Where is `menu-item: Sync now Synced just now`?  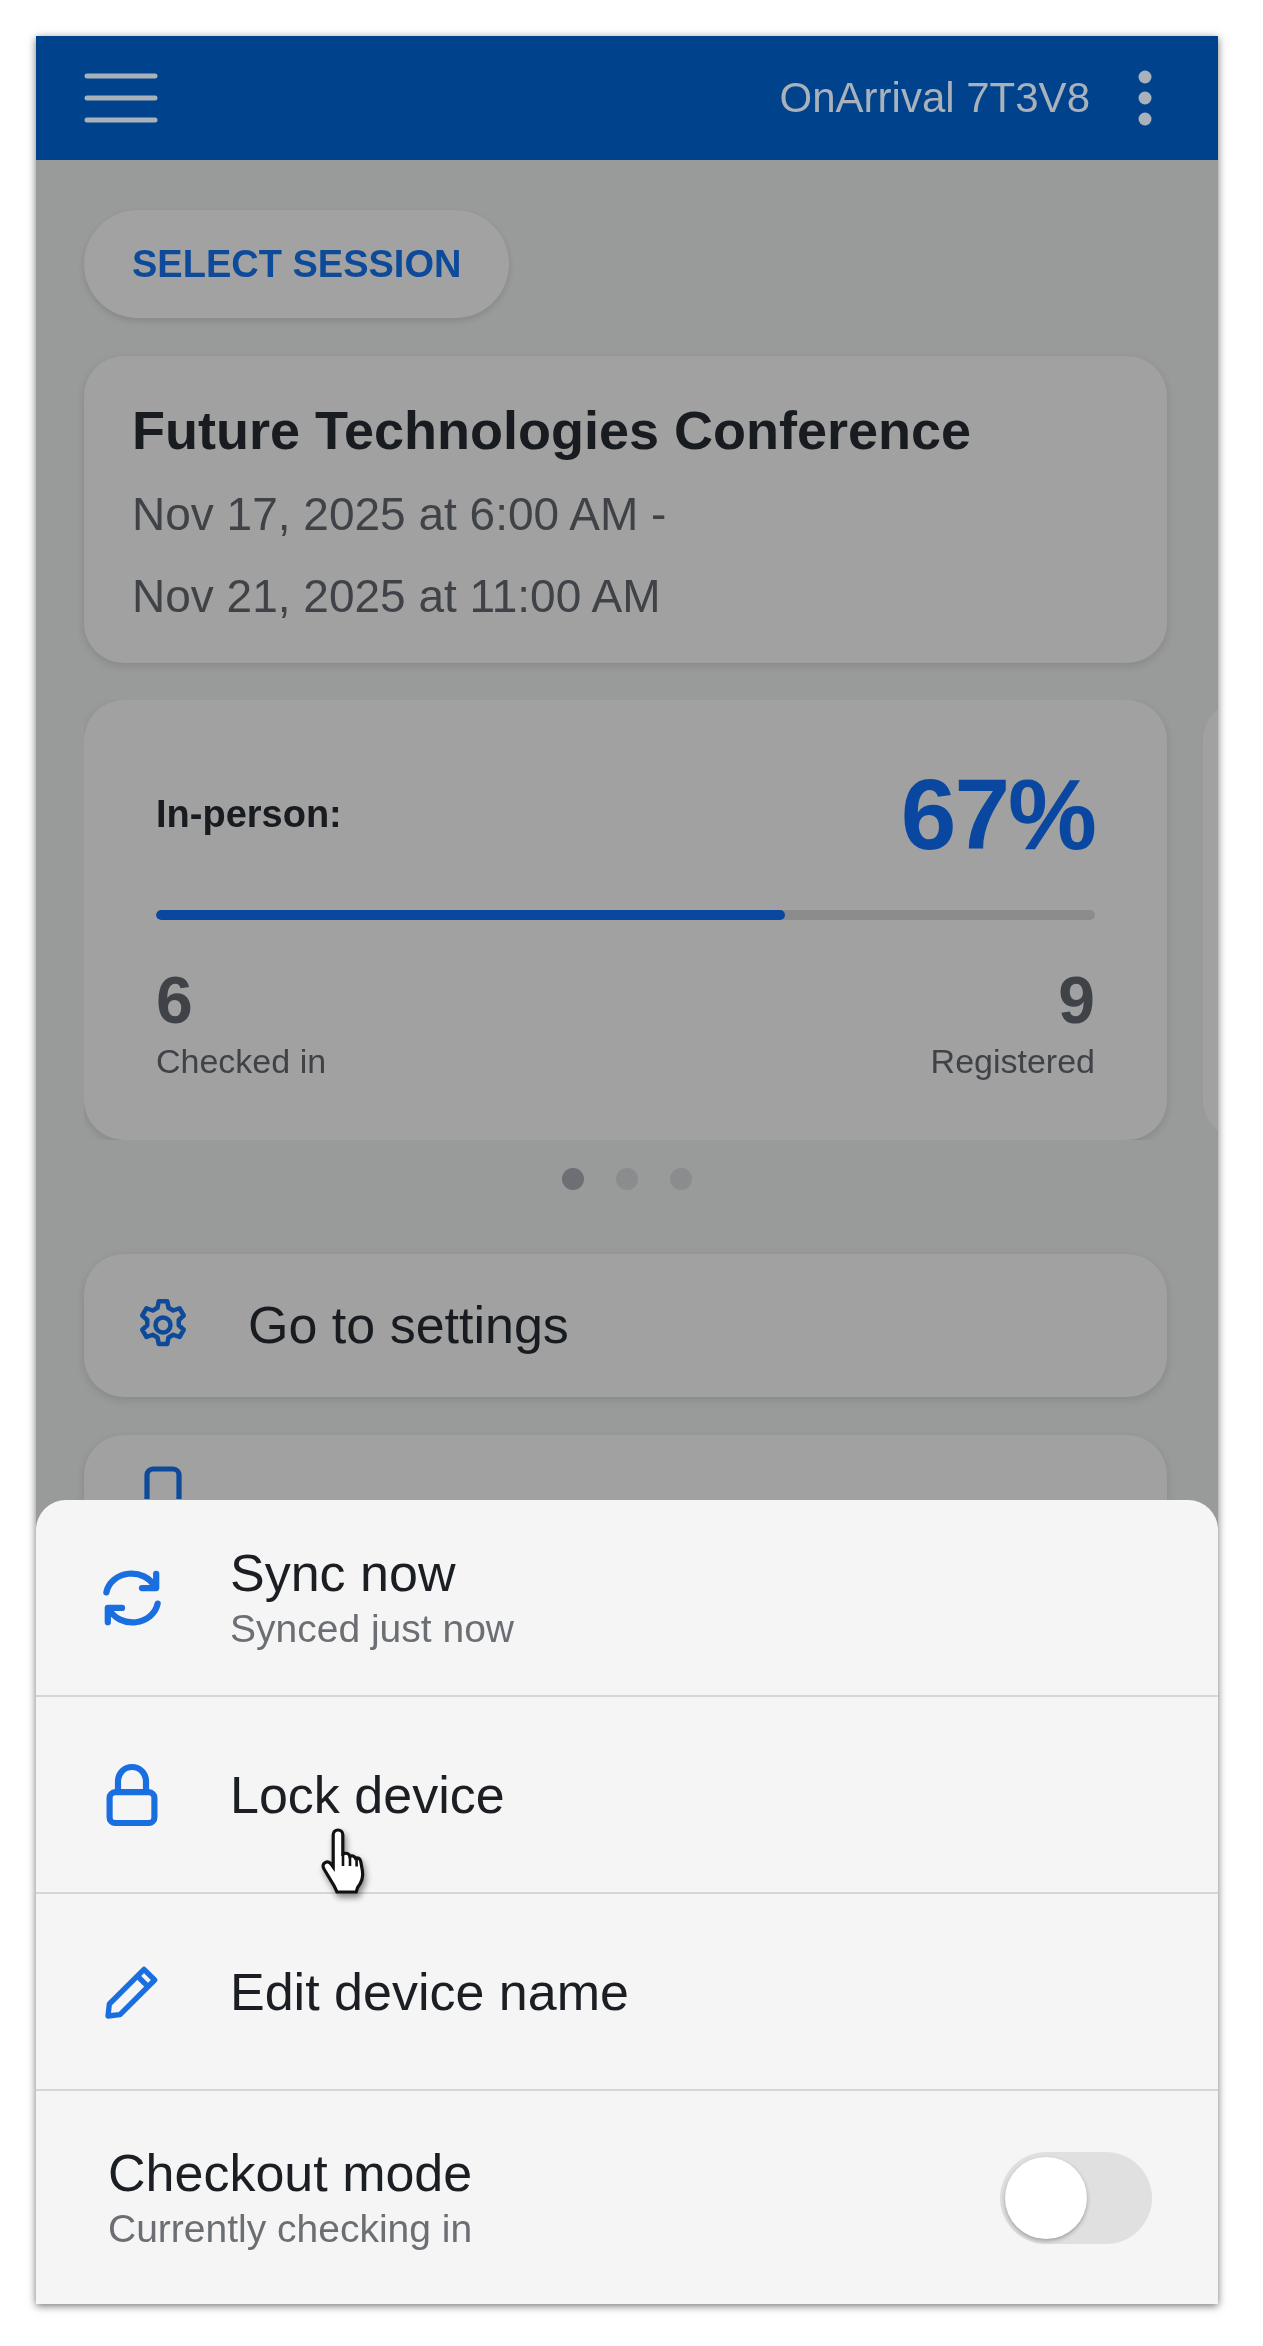 menu-item: Sync now Synced just now is located at coordinates (627, 1598).